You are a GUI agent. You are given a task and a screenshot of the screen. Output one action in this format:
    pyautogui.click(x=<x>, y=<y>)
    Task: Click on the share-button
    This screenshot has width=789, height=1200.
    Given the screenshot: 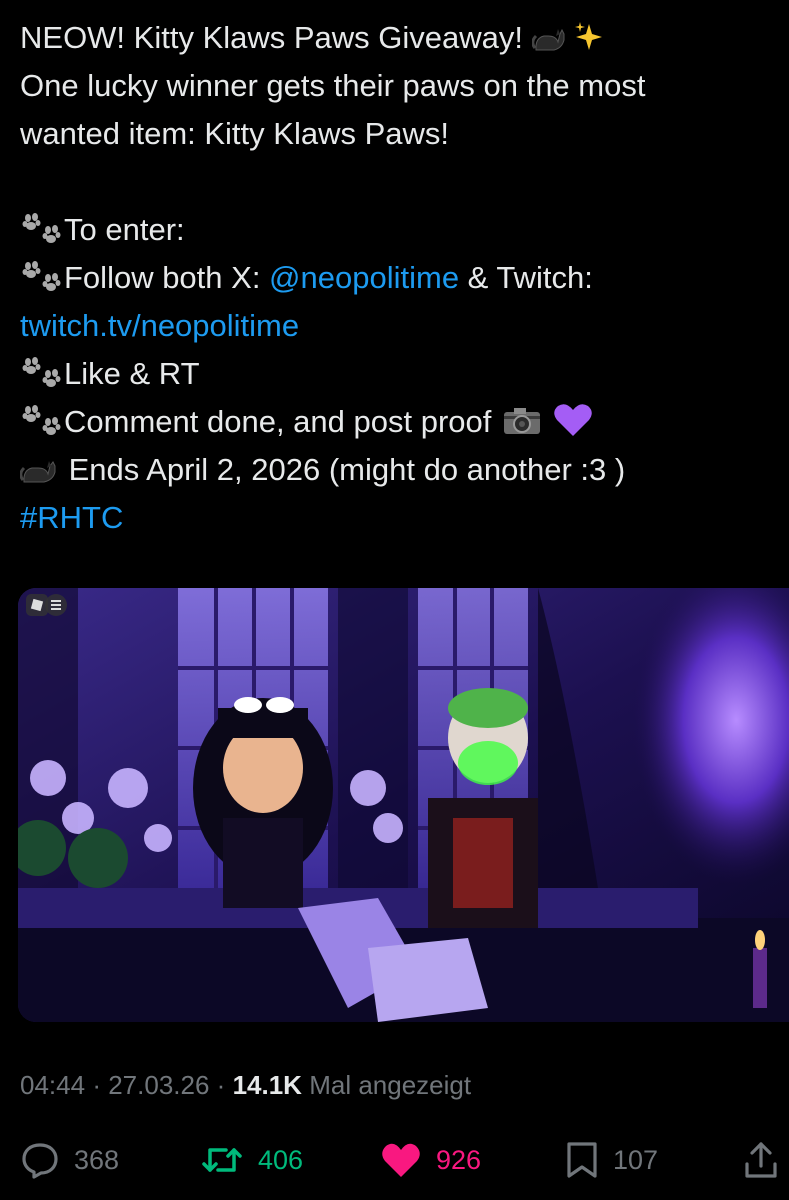 What is the action you would take?
    pyautogui.click(x=761, y=1160)
    